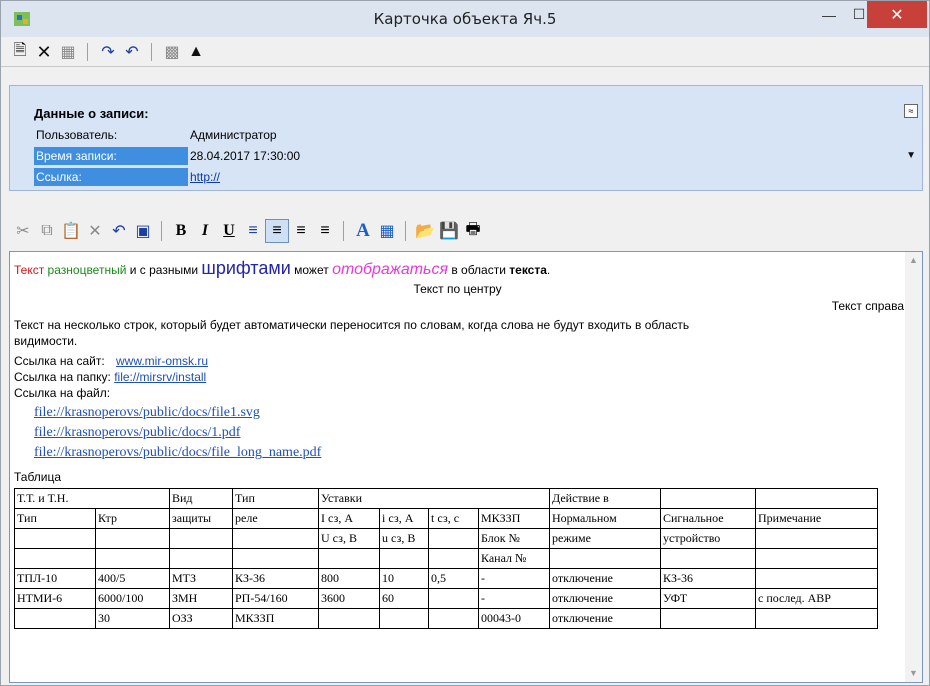  Describe the element at coordinates (275, 518) in the screenshot. I see `table-cell: реле` at that location.